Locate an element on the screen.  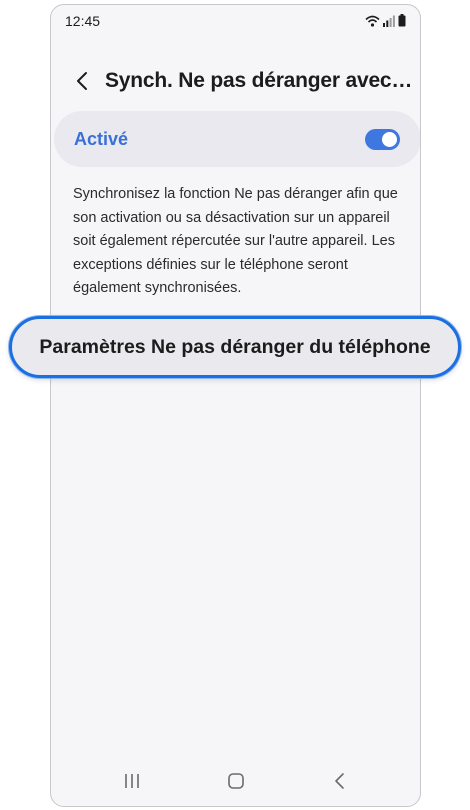
settings-link-label: Paramètres Ne pas déranger du téléphone is located at coordinates (235, 346).